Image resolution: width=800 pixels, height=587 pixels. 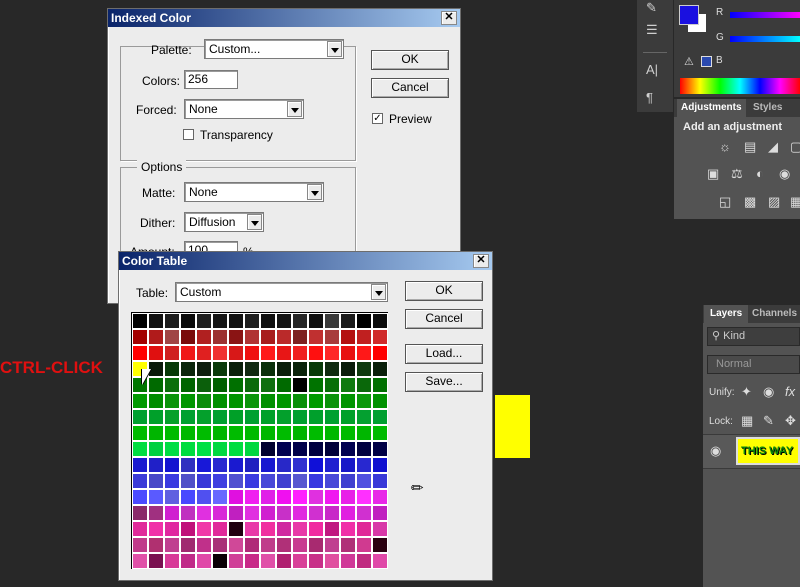 I want to click on threshold-icon: ▨, so click(x=774, y=202).